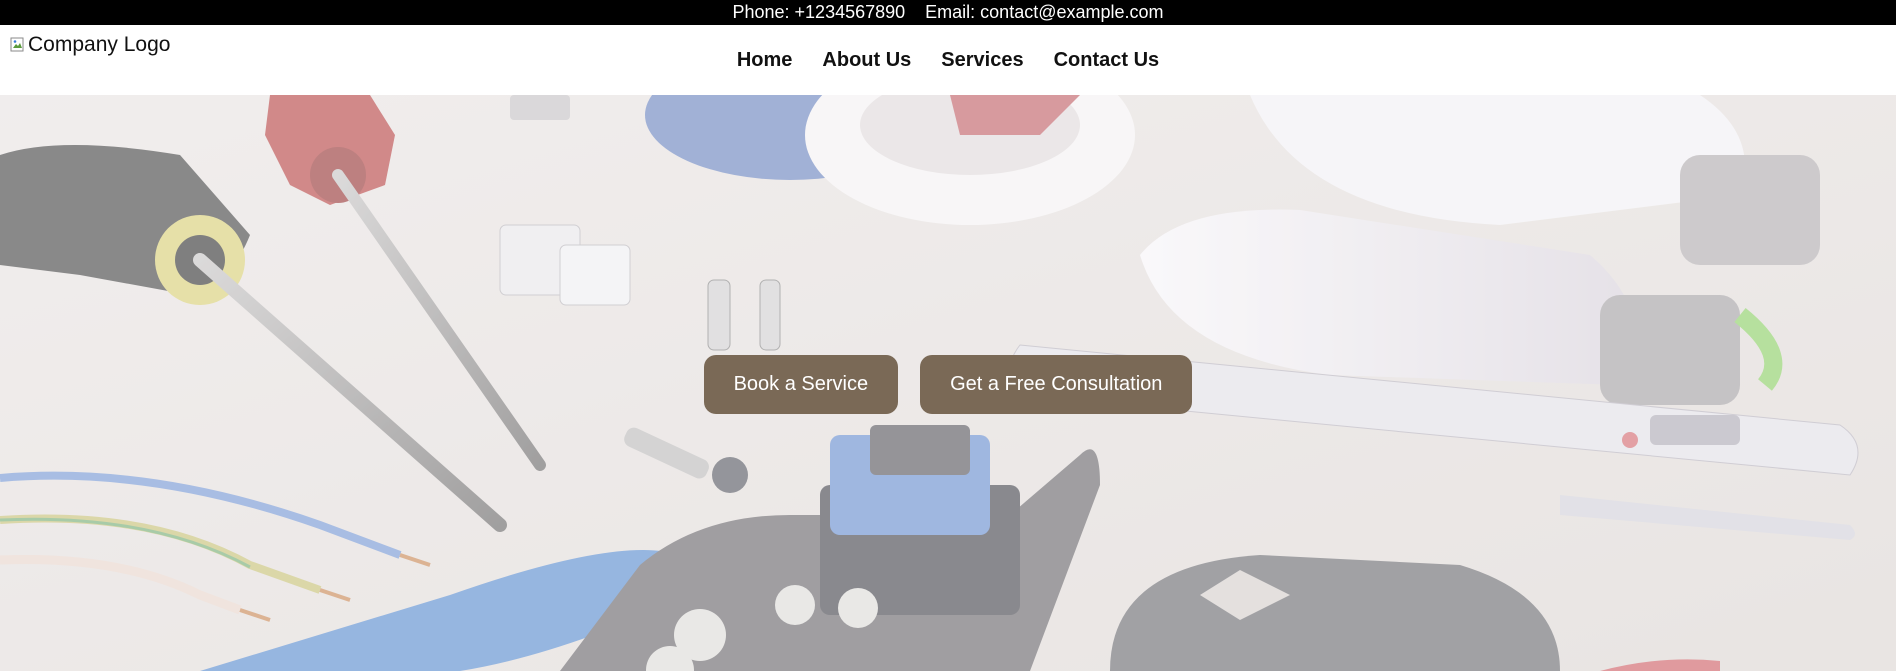 The height and width of the screenshot is (671, 1896). What do you see at coordinates (982, 60) in the screenshot?
I see `nav-services: Services` at bounding box center [982, 60].